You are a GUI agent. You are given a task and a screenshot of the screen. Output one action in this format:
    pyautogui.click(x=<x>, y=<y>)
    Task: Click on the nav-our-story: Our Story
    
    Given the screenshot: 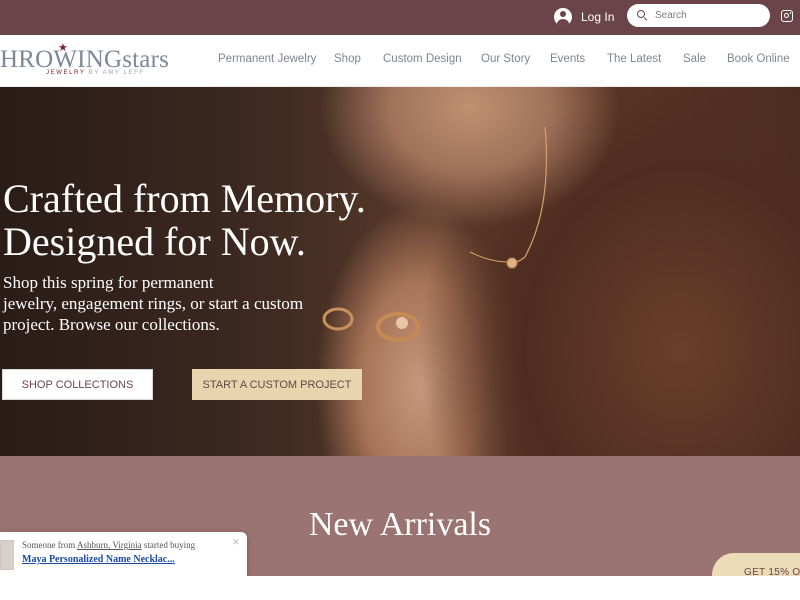 What is the action you would take?
    pyautogui.click(x=505, y=59)
    